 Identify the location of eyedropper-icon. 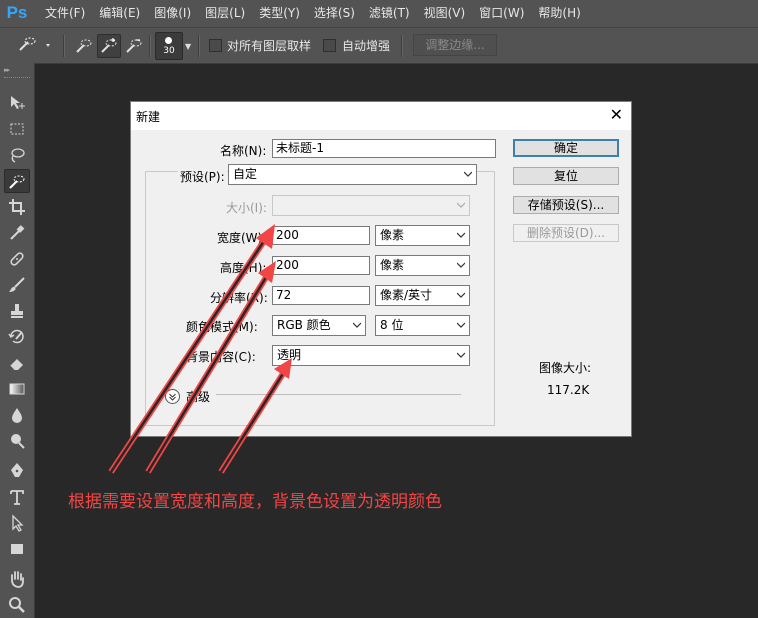
(17, 232).